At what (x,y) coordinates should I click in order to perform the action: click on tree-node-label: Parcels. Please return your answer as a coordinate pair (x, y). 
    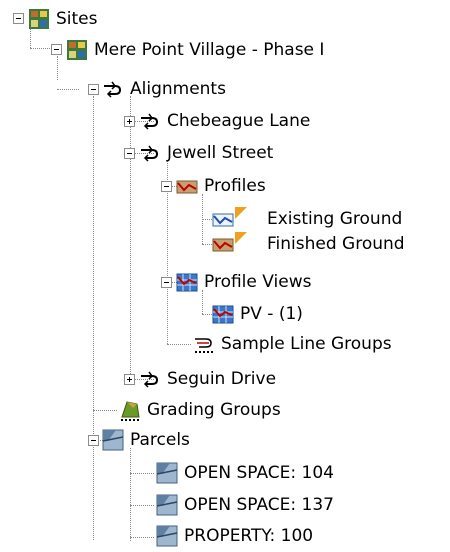
    Looking at the image, I should click on (160, 440).